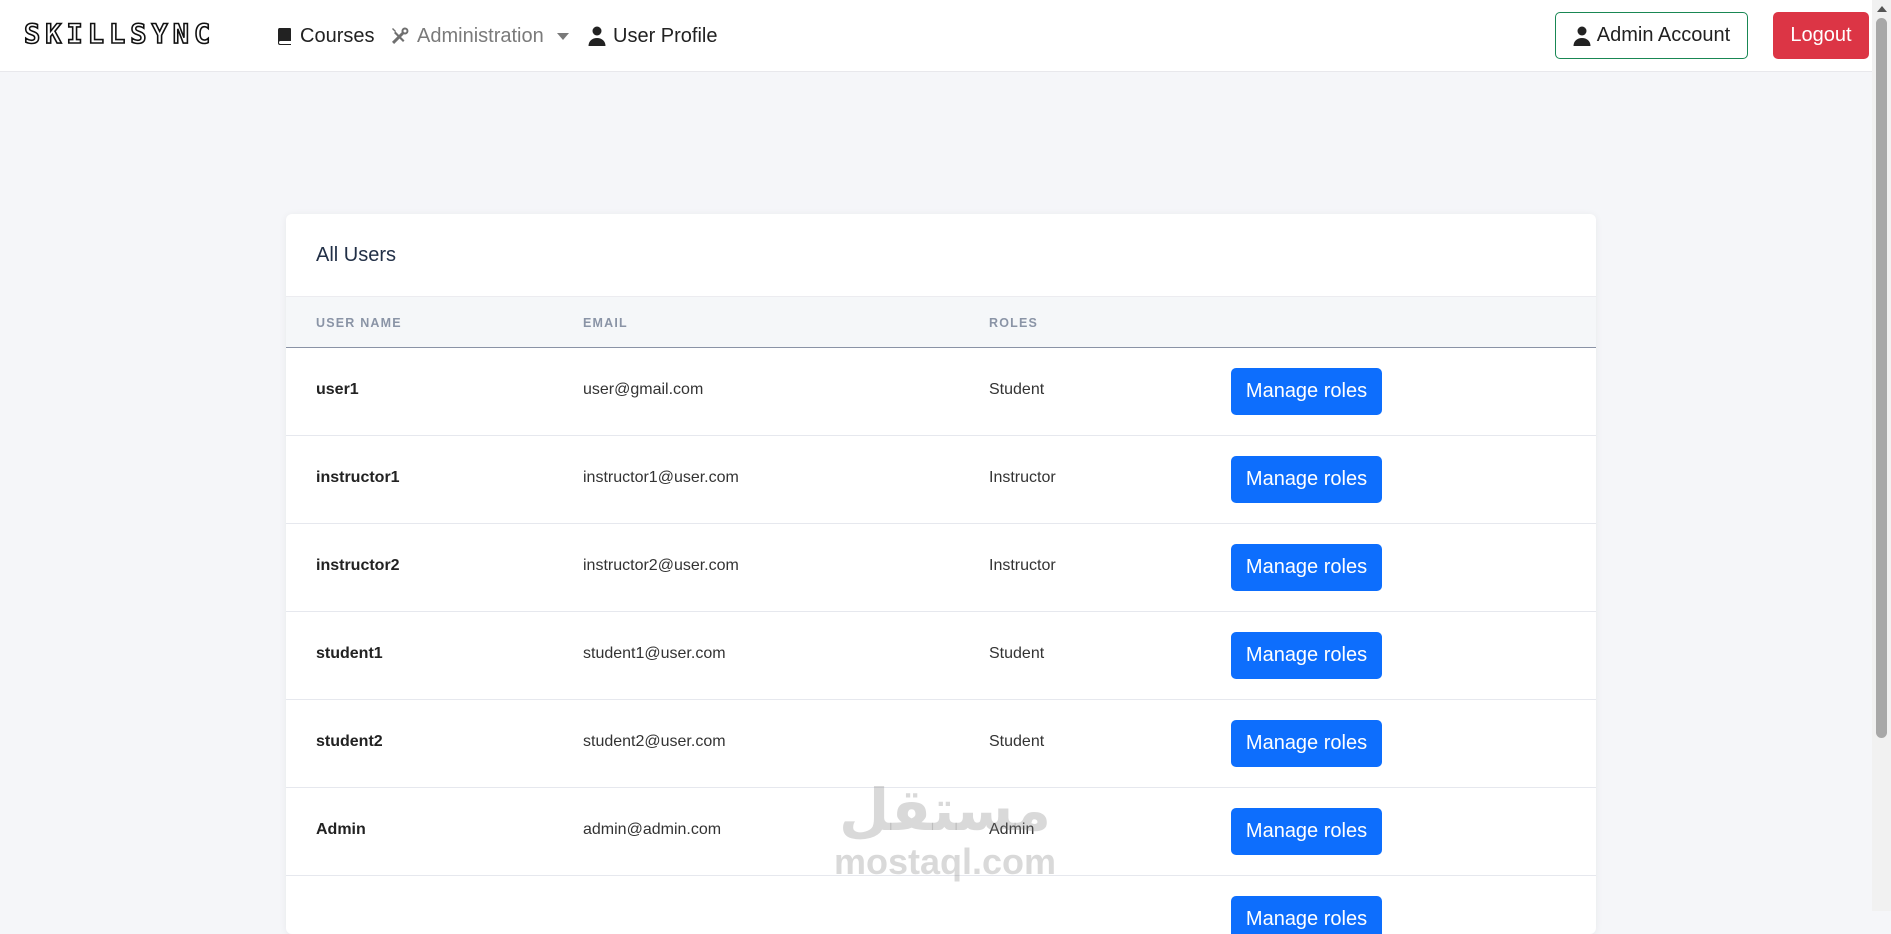 This screenshot has width=1891, height=934. What do you see at coordinates (652, 829) in the screenshot?
I see `email-cell: admin@admin.com` at bounding box center [652, 829].